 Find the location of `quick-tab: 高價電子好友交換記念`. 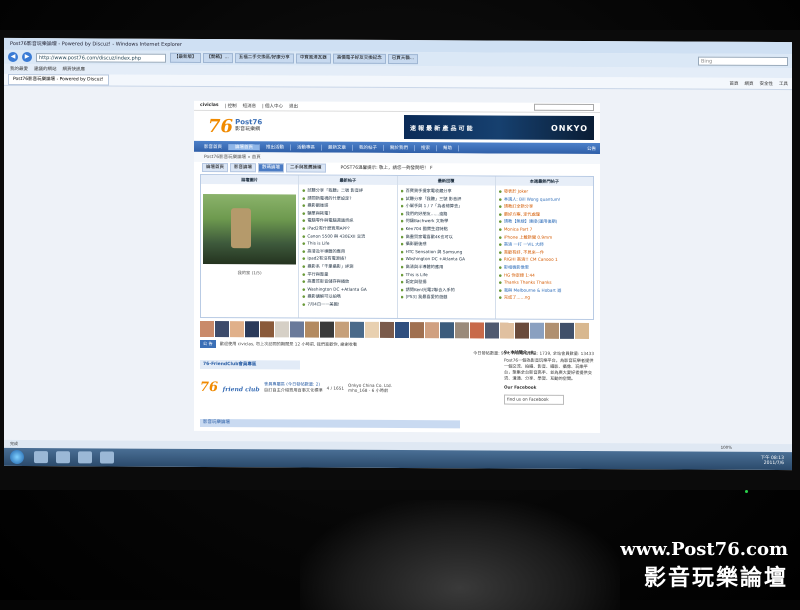

quick-tab: 高價電子好友交換記念 is located at coordinates (359, 59).